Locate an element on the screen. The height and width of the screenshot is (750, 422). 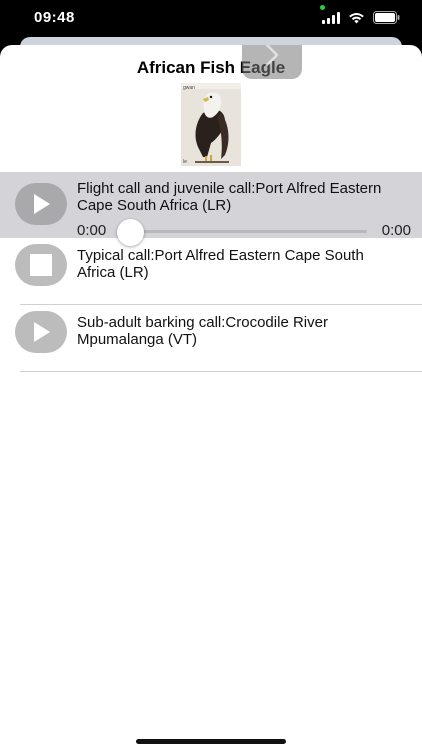
image-caption-top: gwan is located at coordinates (189, 88).